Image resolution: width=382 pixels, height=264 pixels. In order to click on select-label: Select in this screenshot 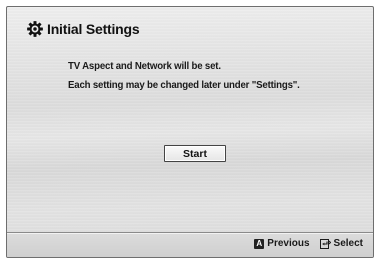, I will do `click(348, 243)`.